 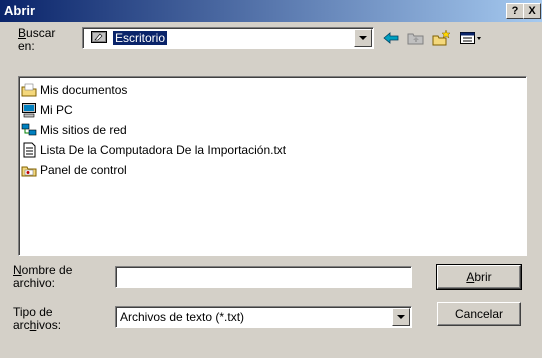 I want to click on up-folder-icon, so click(x=416, y=38).